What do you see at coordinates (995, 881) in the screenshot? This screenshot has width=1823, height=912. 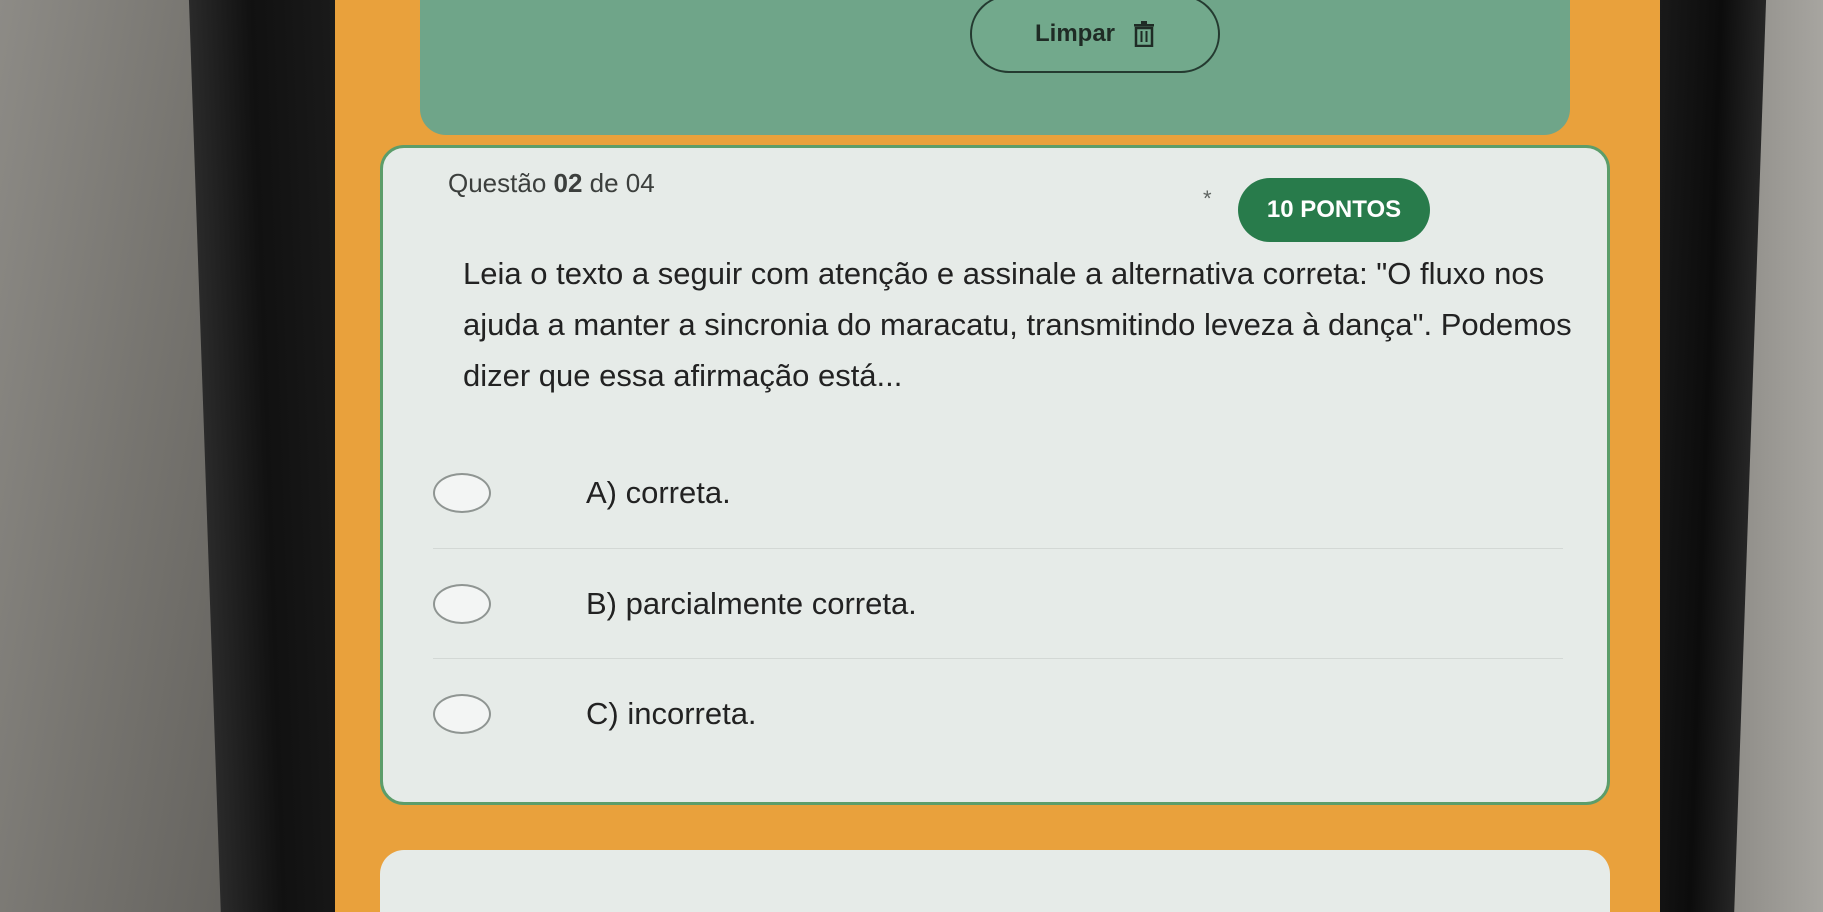 I see `next-question-card` at bounding box center [995, 881].